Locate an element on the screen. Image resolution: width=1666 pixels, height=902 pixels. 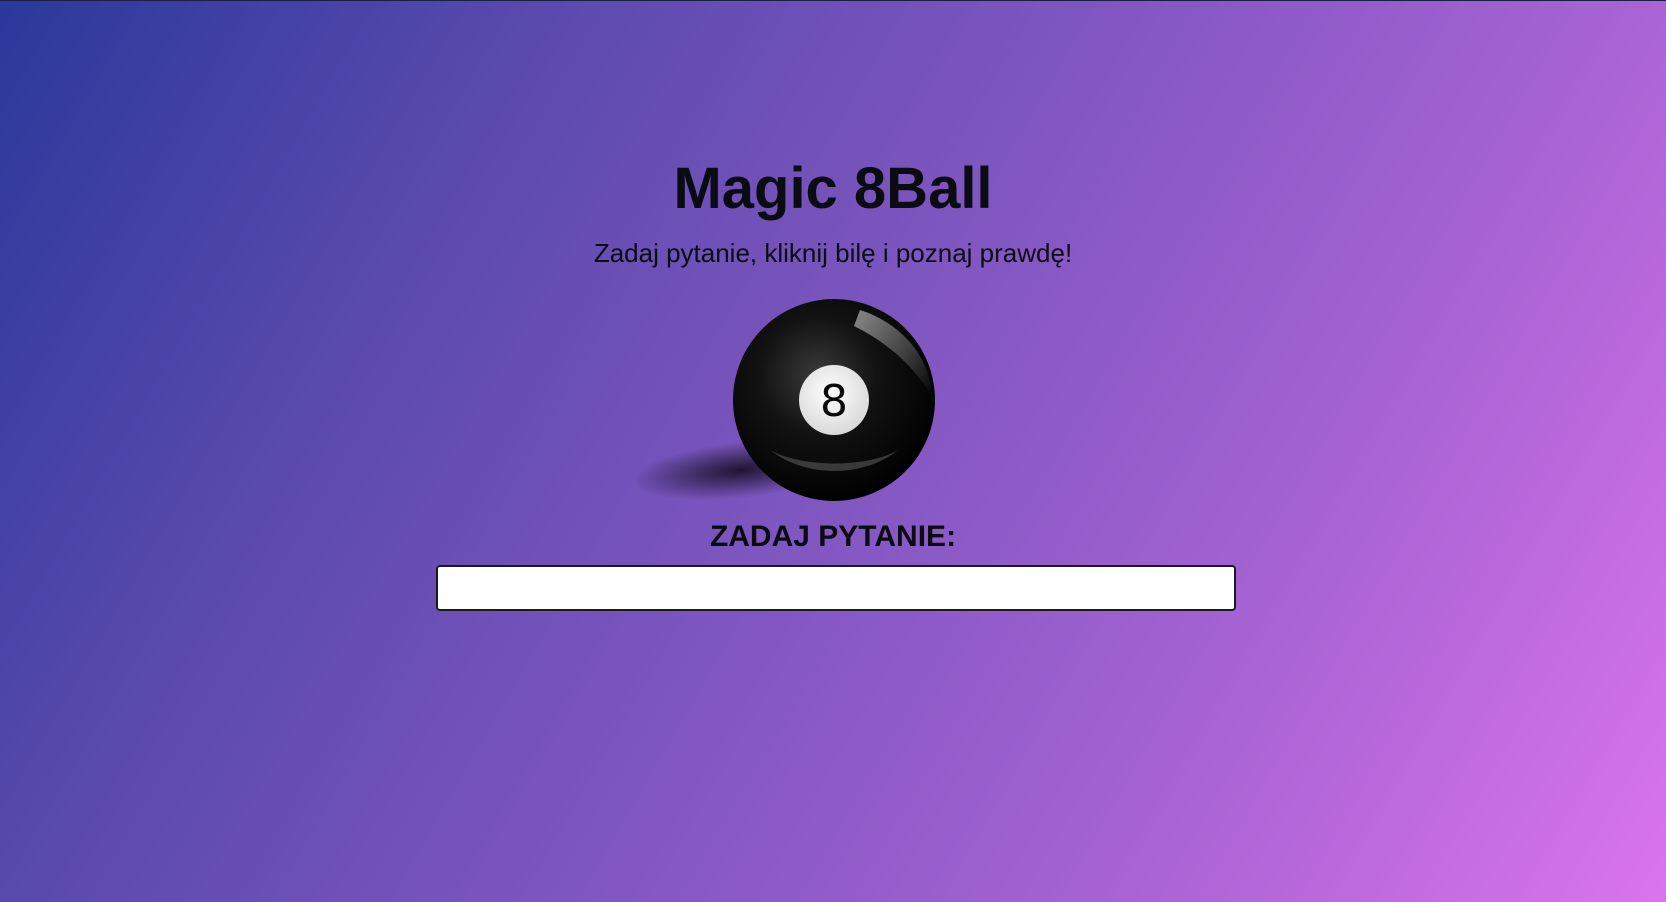
magic-8-ball-button: 8 is located at coordinates (796, 403).